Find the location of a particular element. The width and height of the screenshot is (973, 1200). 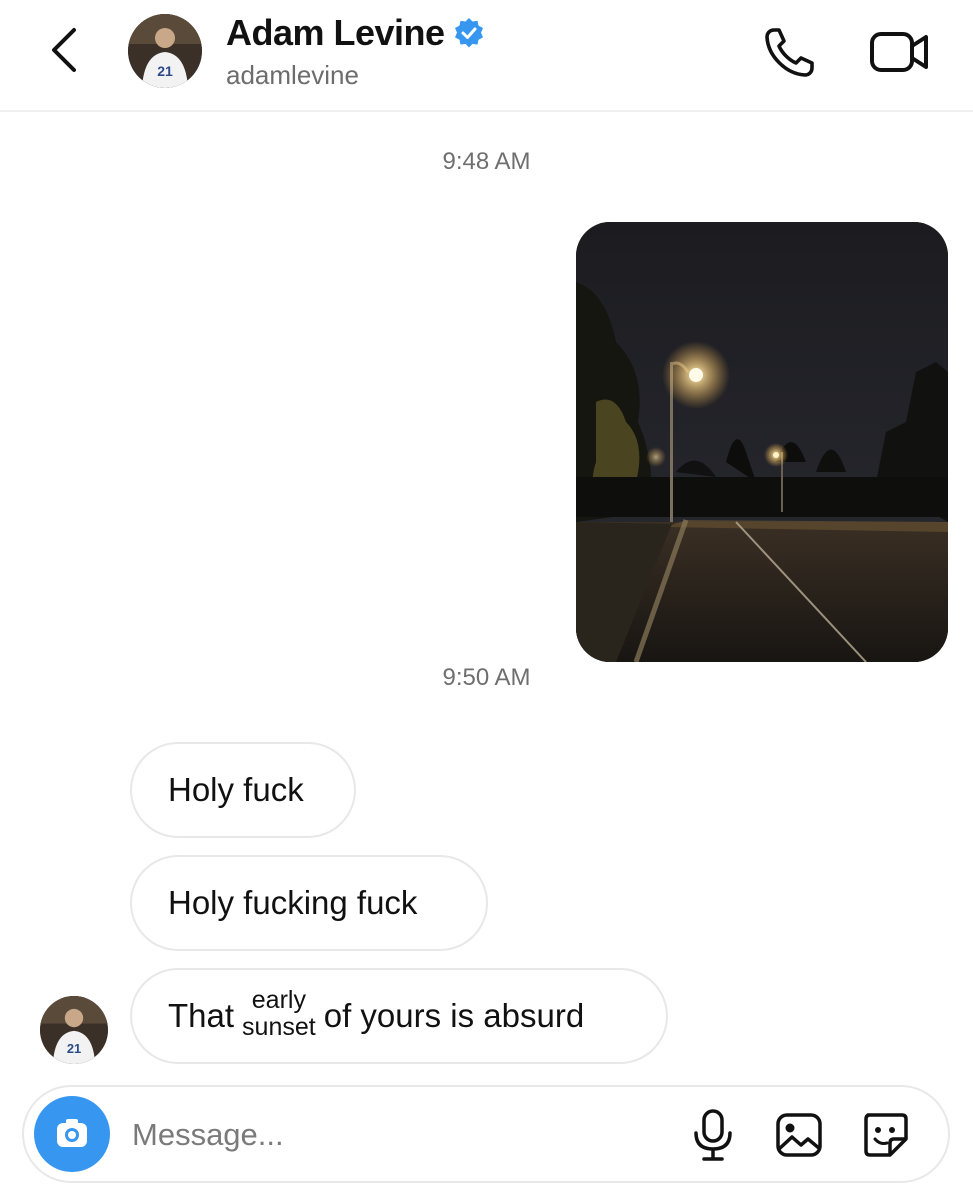

phone-icon is located at coordinates (789, 52).